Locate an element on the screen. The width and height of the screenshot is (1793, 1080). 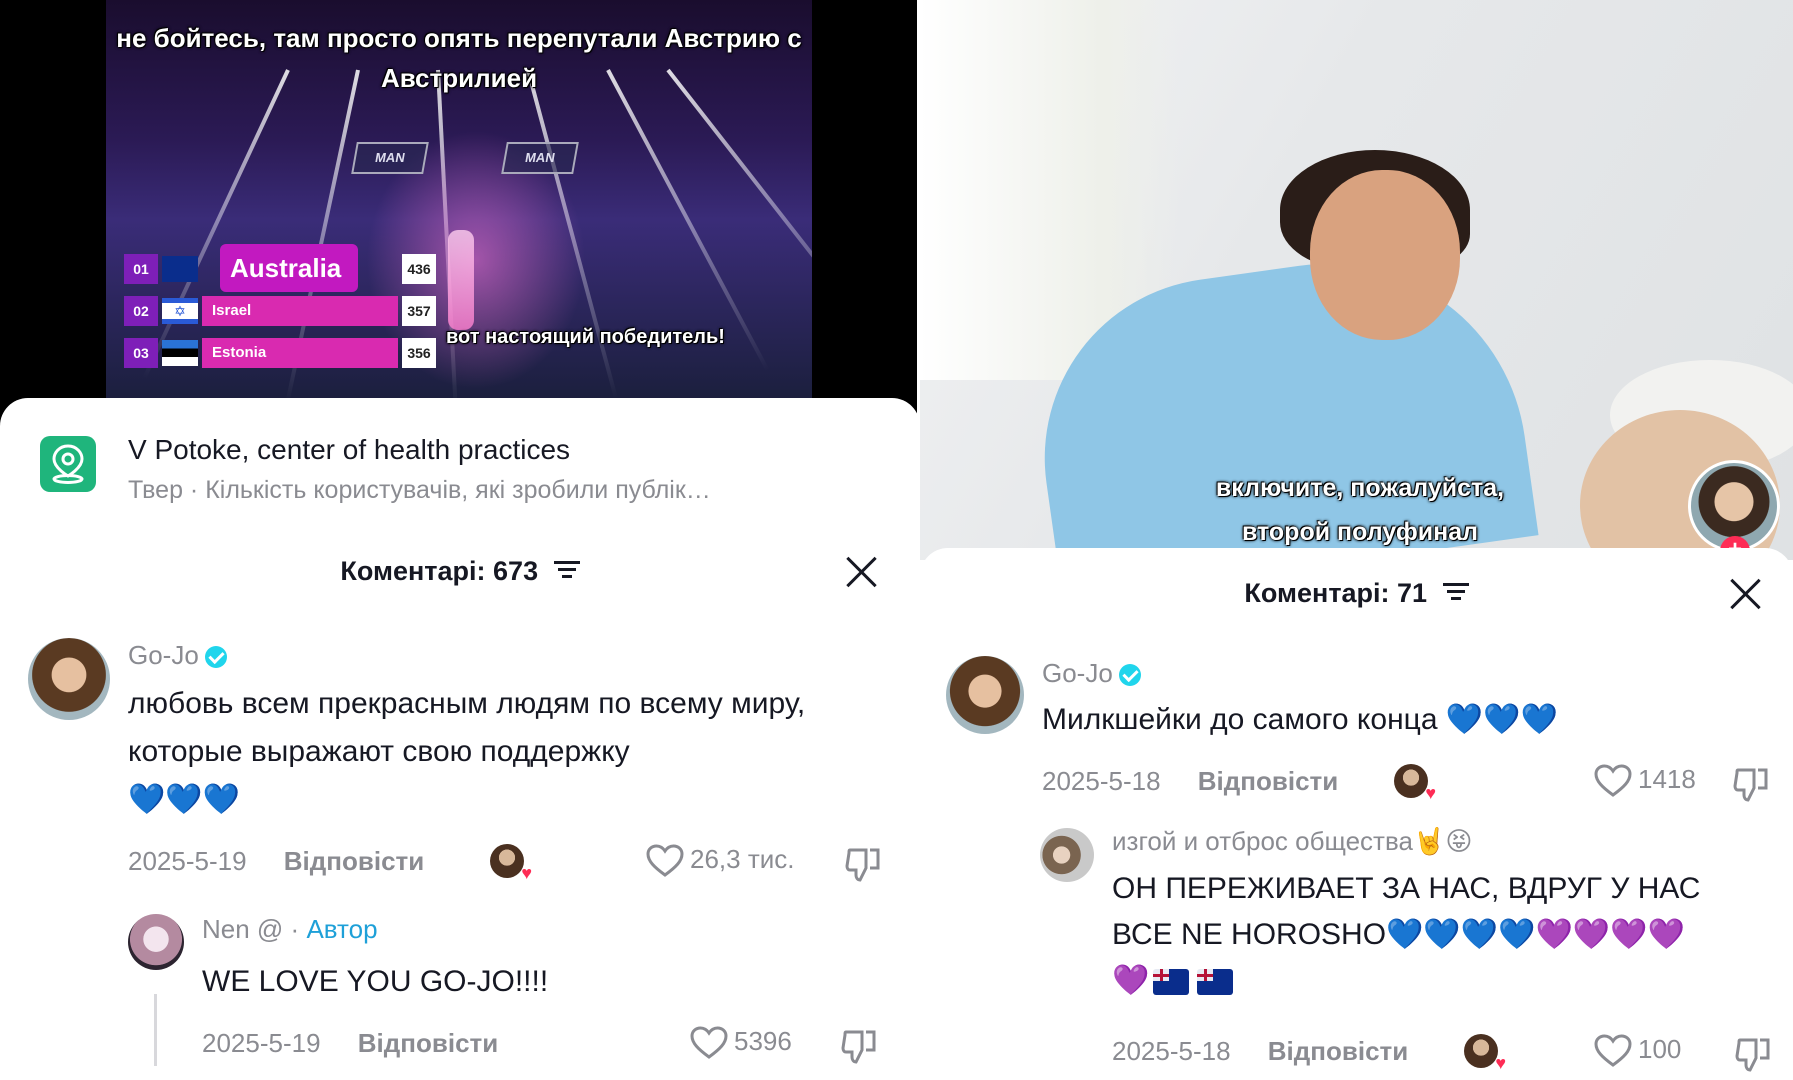
rank: 01 is located at coordinates (141, 269).